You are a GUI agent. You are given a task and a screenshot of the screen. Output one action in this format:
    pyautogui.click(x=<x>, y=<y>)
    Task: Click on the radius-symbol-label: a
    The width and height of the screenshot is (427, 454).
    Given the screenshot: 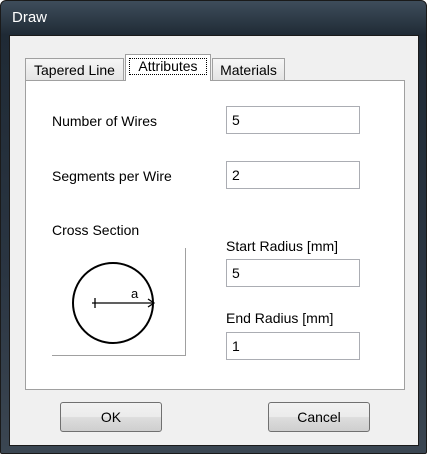 What is the action you would take?
    pyautogui.click(x=135, y=293)
    